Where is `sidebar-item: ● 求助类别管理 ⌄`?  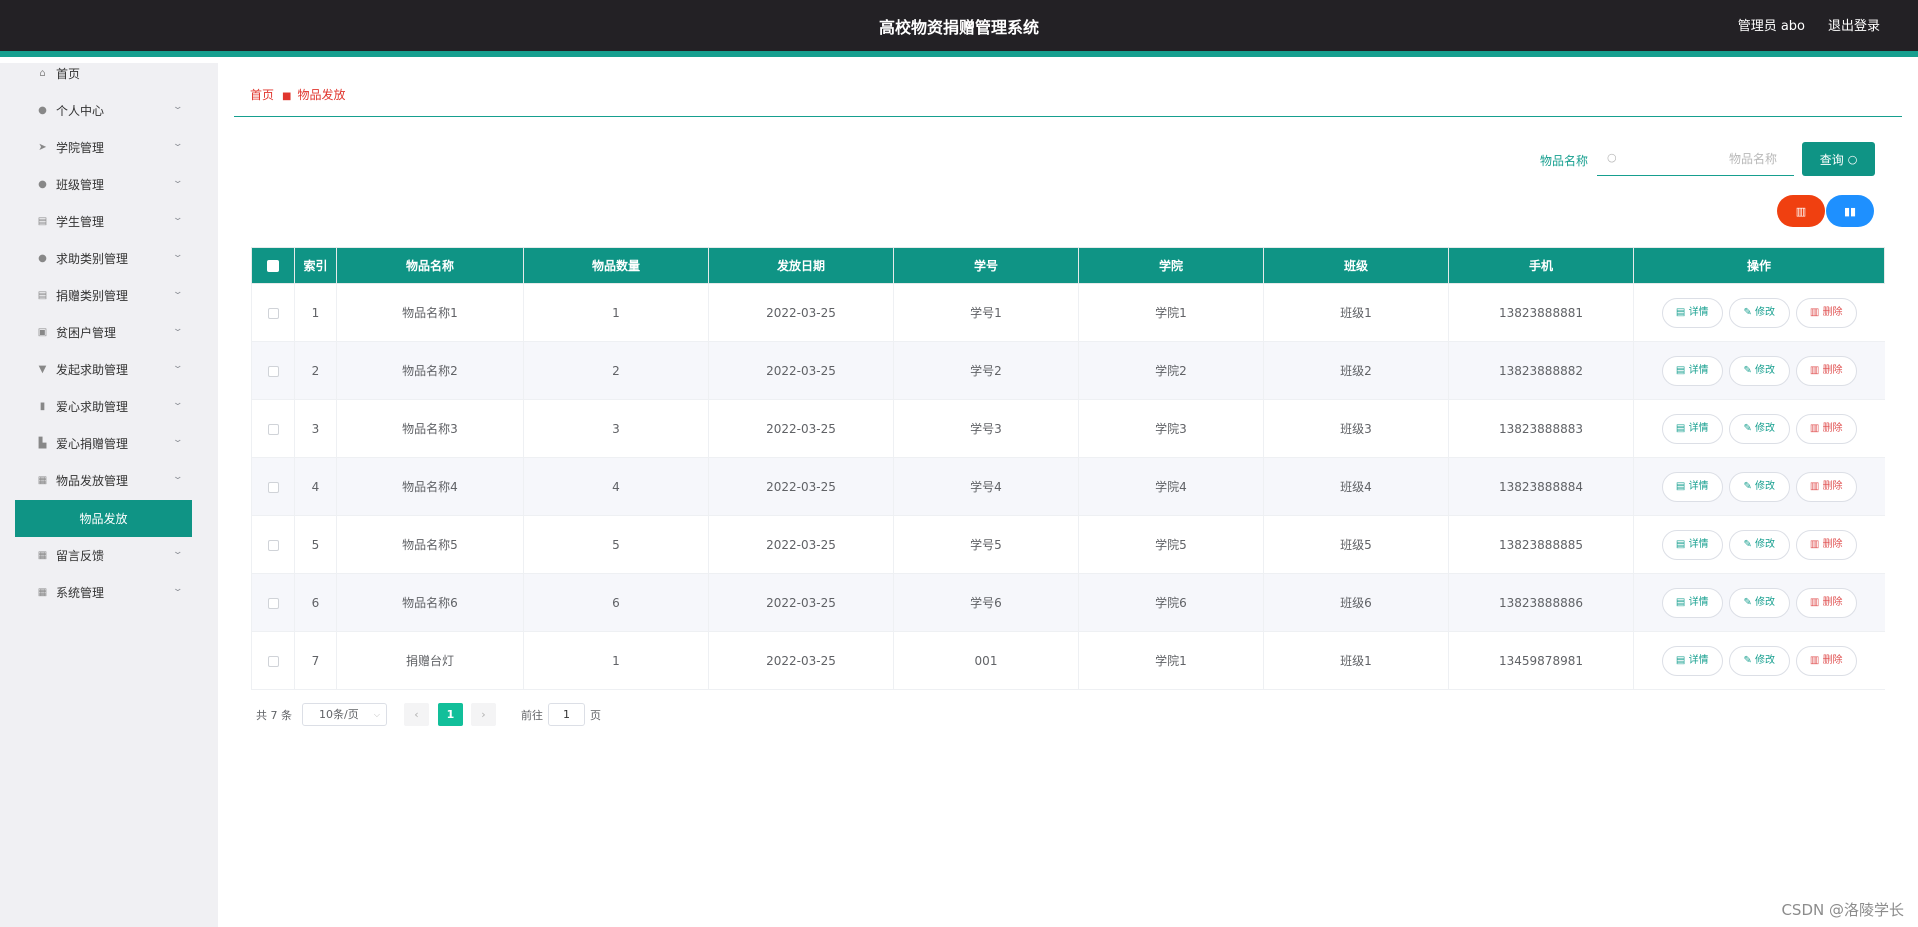
sidebar-item: ● 求助类别管理 ⌄ is located at coordinates (103, 258).